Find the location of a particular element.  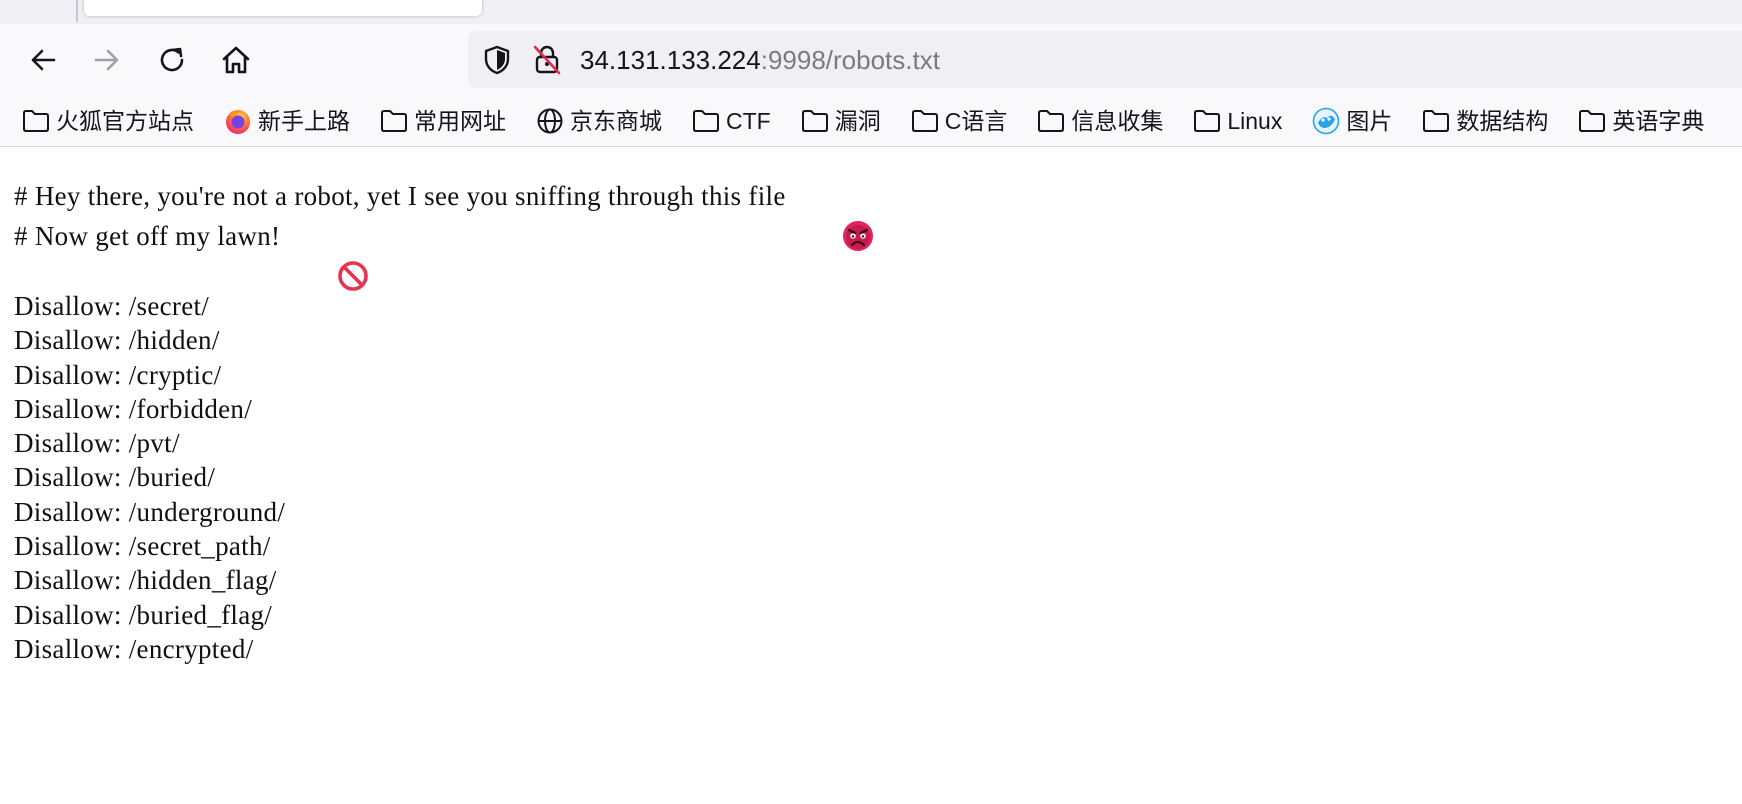

comment-line: # Now get off my lawn! is located at coordinates (874, 253).